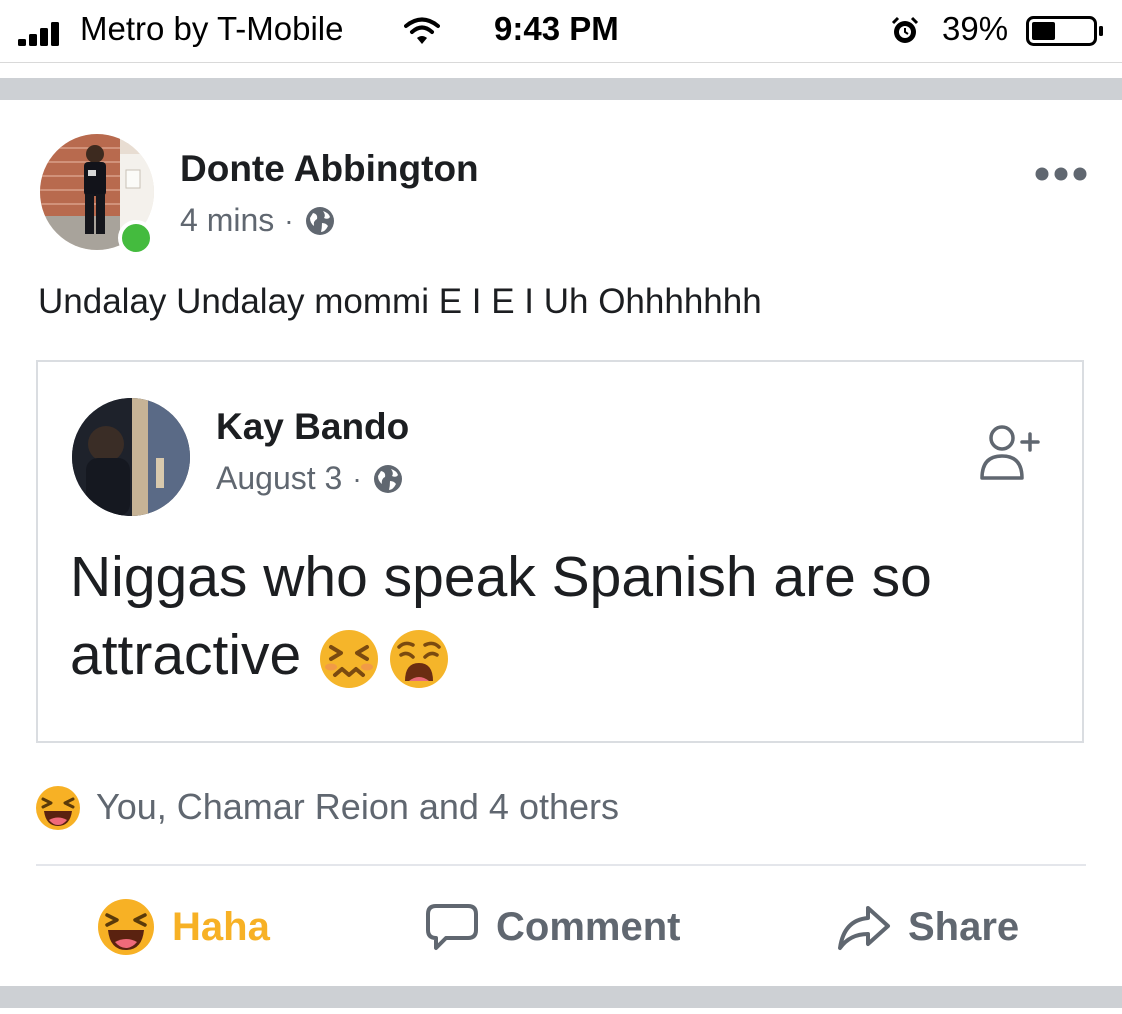 The image size is (1122, 1014). What do you see at coordinates (227, 220) in the screenshot?
I see `post-timestamp: 4 mins` at bounding box center [227, 220].